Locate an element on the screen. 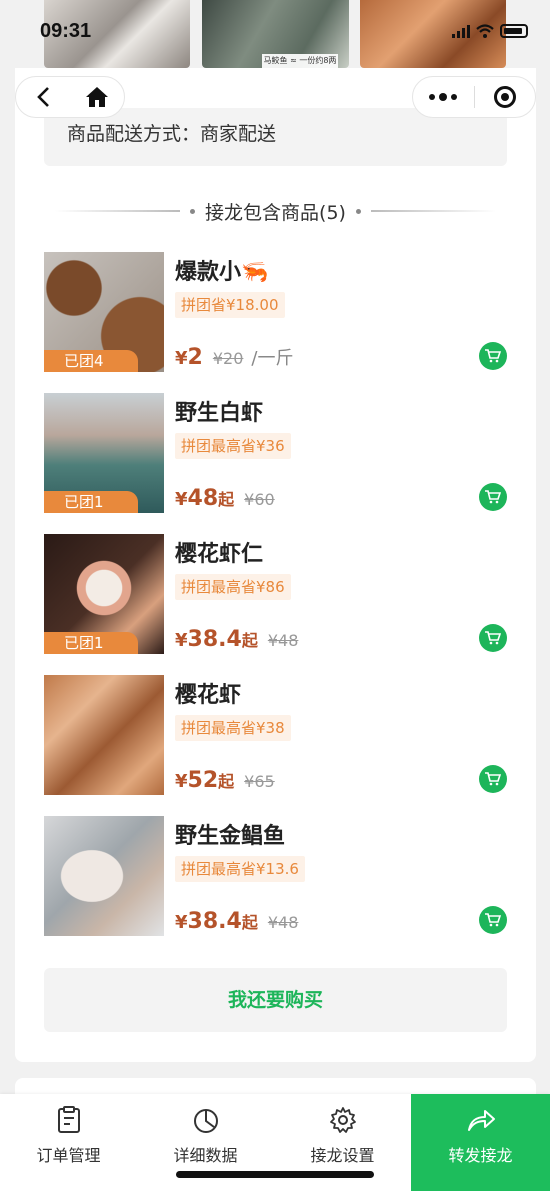  price-row: ¥ 48 起 ¥60 is located at coordinates (225, 498).